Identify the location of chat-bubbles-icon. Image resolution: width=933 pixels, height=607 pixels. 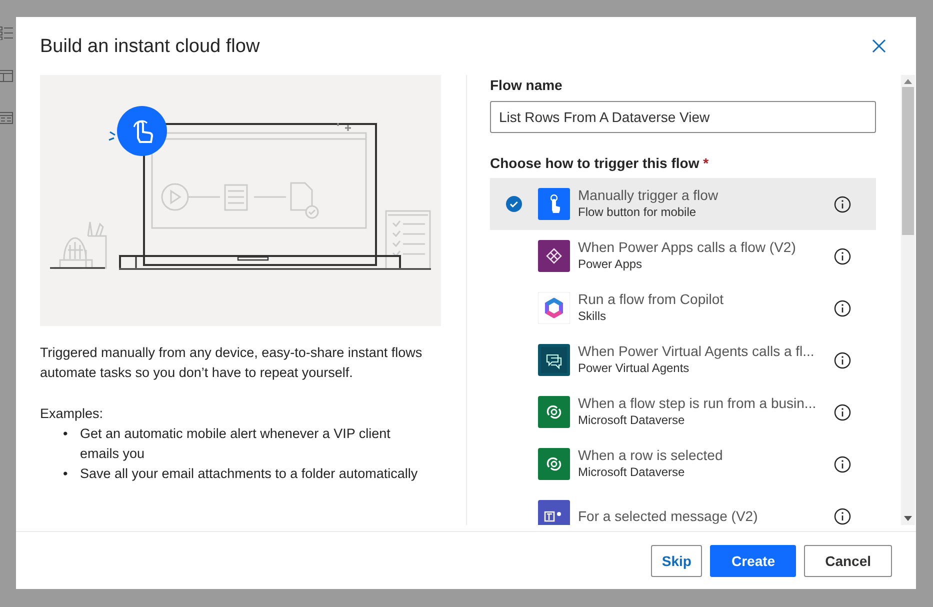
(554, 360).